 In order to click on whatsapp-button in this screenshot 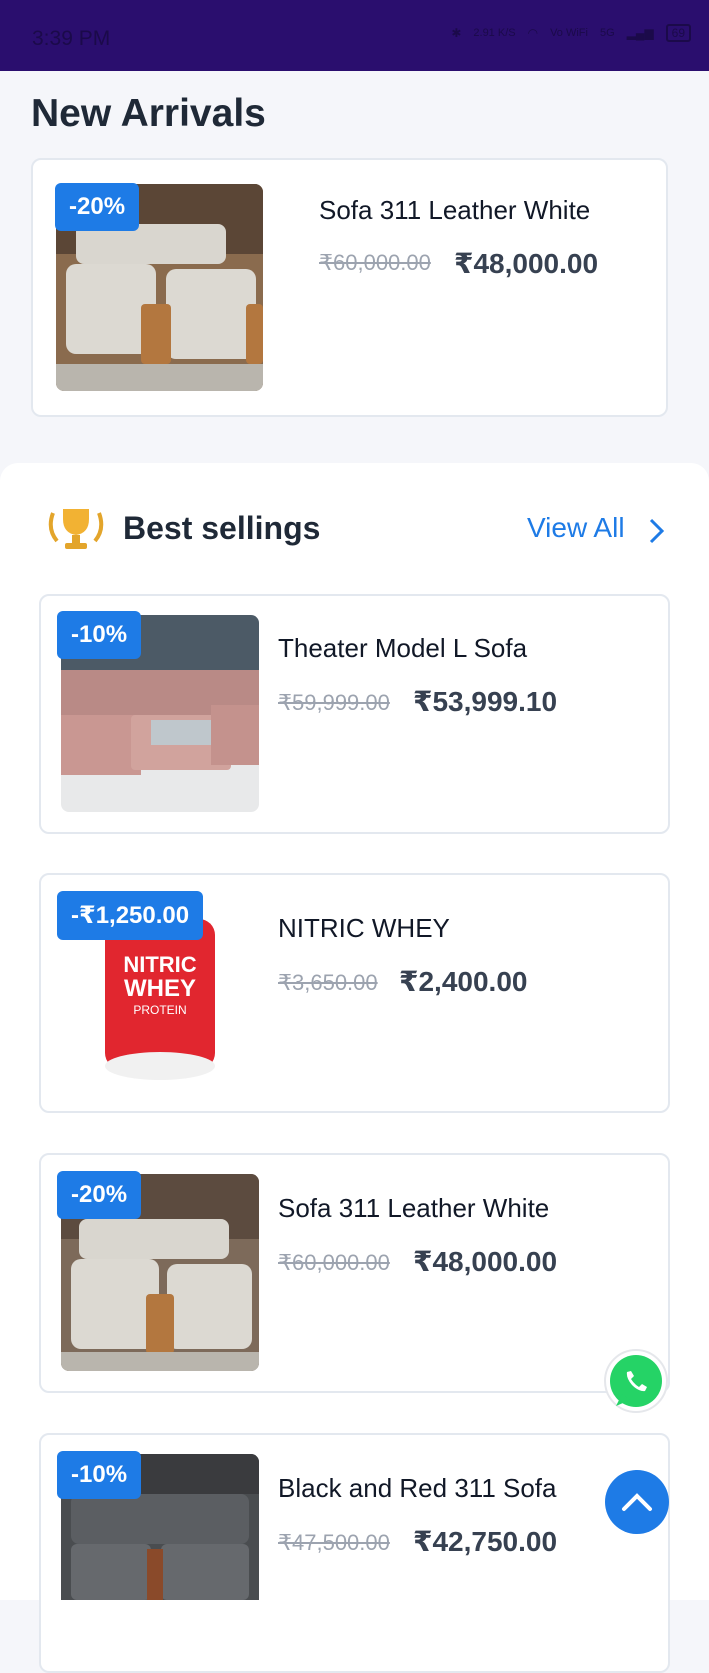, I will do `click(636, 1382)`.